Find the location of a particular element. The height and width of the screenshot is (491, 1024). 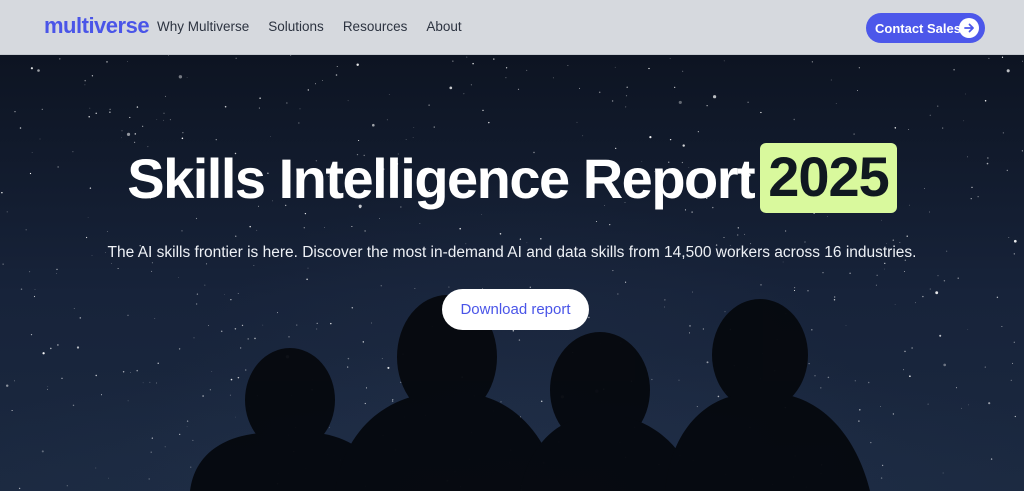

hero-title: Skills Intelligence Report 2025 is located at coordinates (512, 178).